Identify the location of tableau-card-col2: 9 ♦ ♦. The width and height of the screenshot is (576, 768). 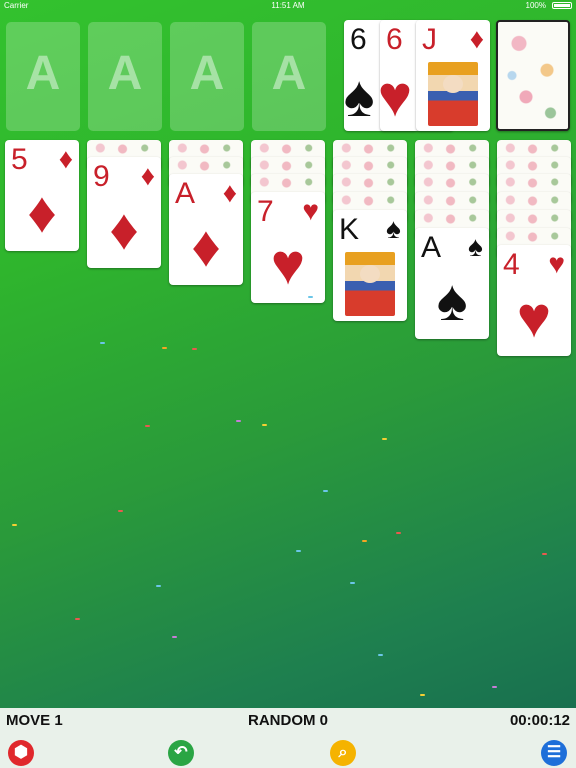
(124, 212).